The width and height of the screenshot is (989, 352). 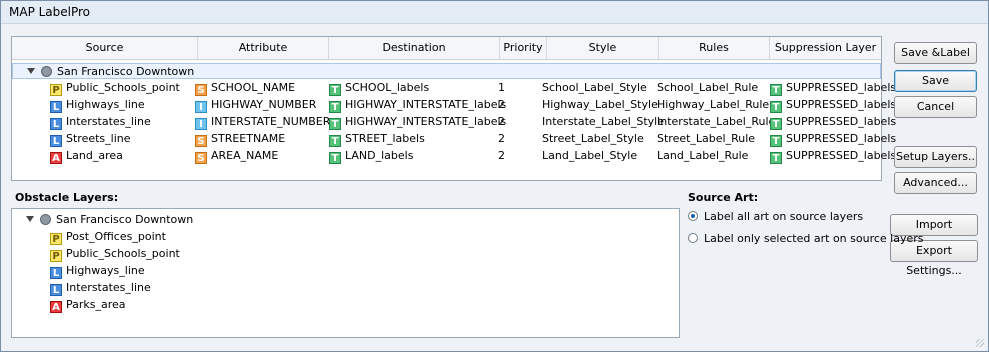 What do you see at coordinates (693, 216) in the screenshot?
I see `radio-selected-icon` at bounding box center [693, 216].